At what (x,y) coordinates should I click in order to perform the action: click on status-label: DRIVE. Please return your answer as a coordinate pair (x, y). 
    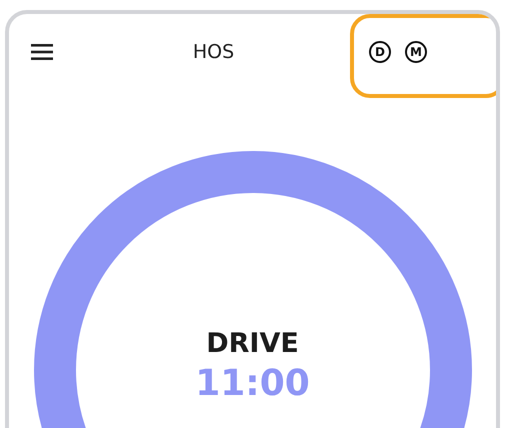
    Looking at the image, I should click on (252, 343).